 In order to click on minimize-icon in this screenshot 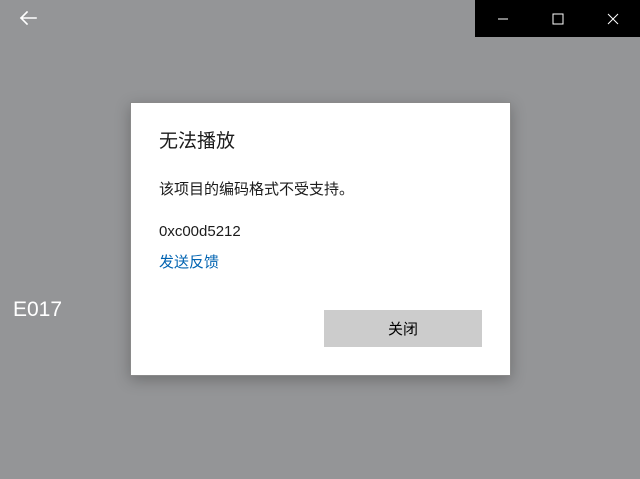, I will do `click(502, 18)`.